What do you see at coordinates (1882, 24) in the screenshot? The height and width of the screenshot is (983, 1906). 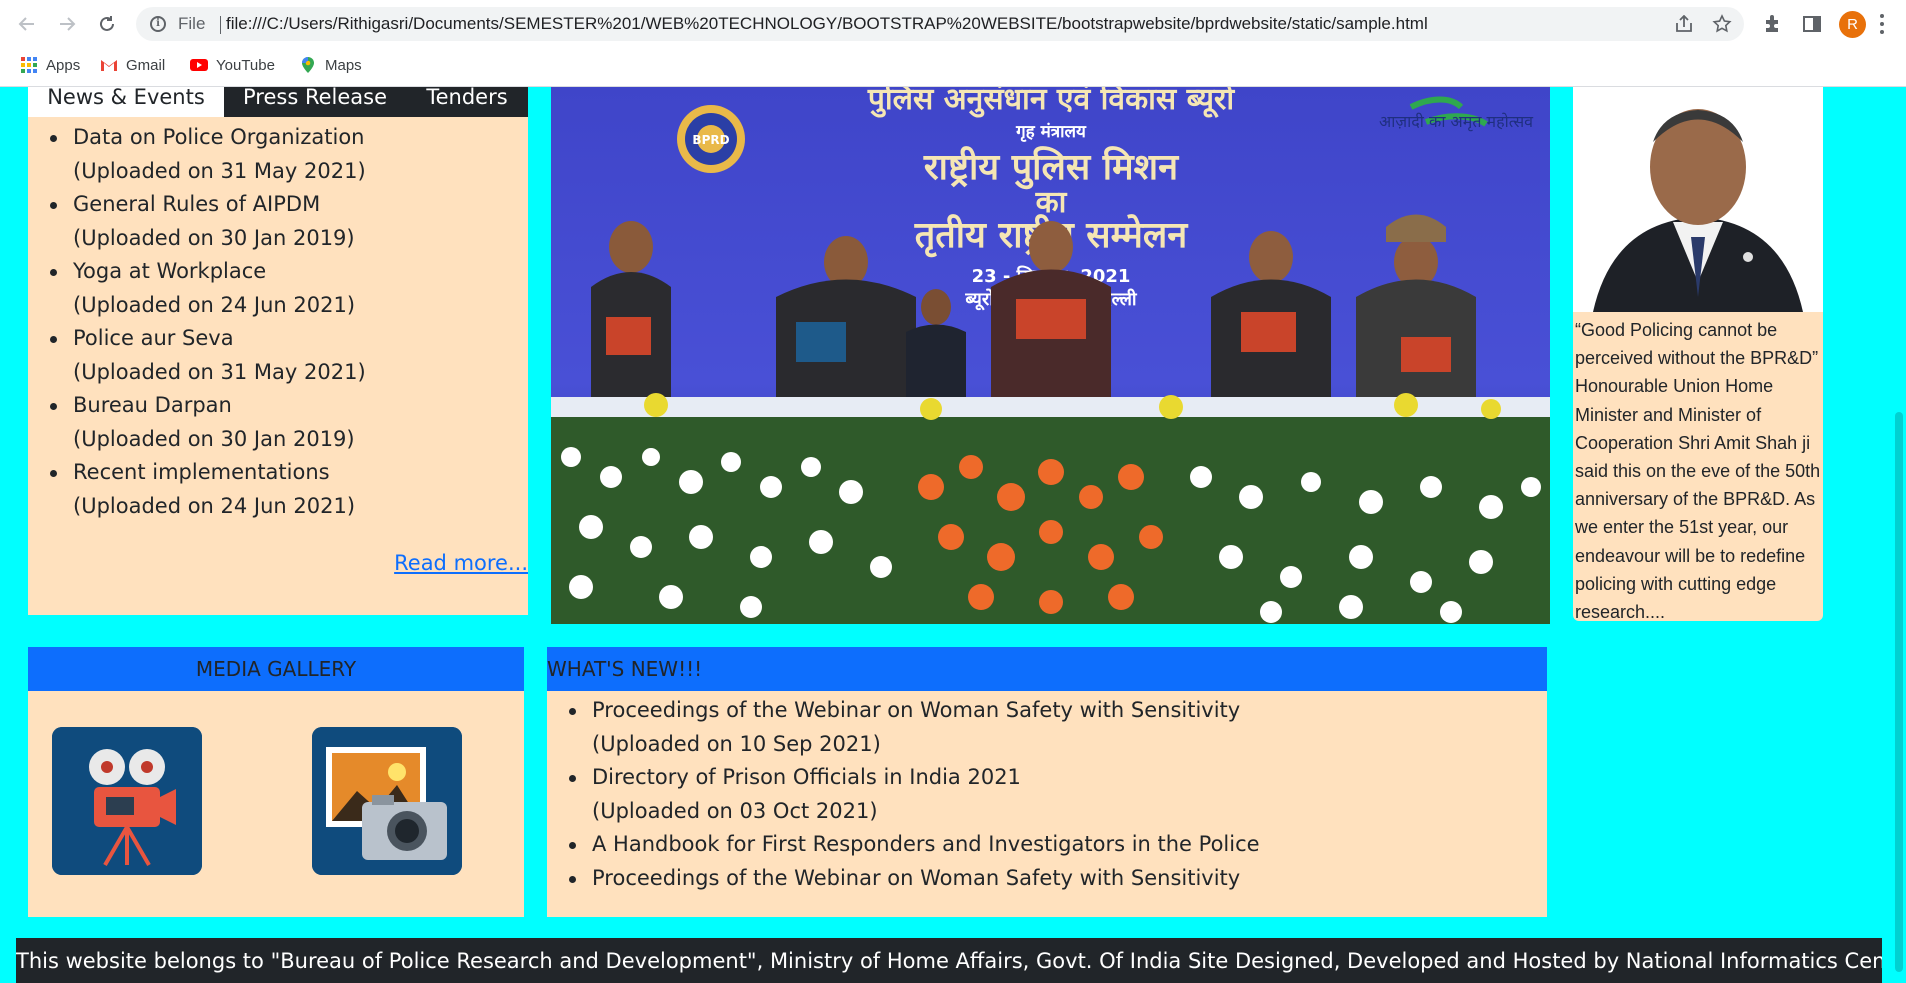 I see `browser-menu-icon` at bounding box center [1882, 24].